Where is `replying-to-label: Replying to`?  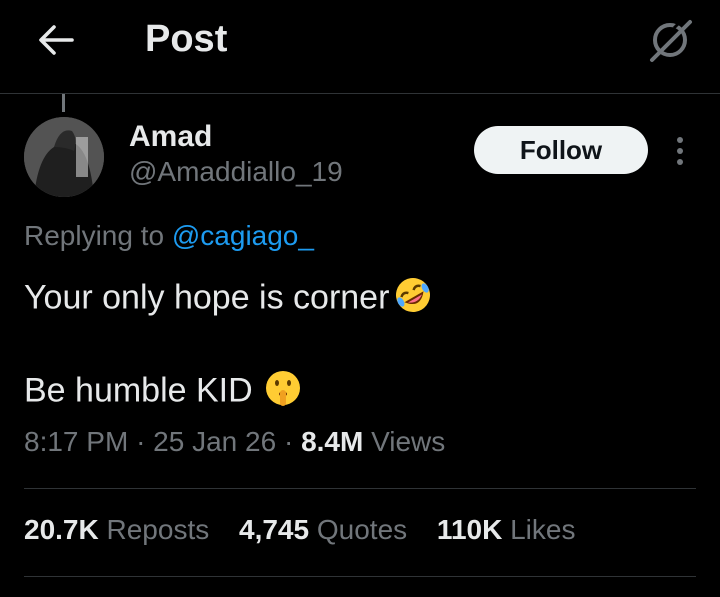
replying-to-label: Replying to is located at coordinates (94, 235).